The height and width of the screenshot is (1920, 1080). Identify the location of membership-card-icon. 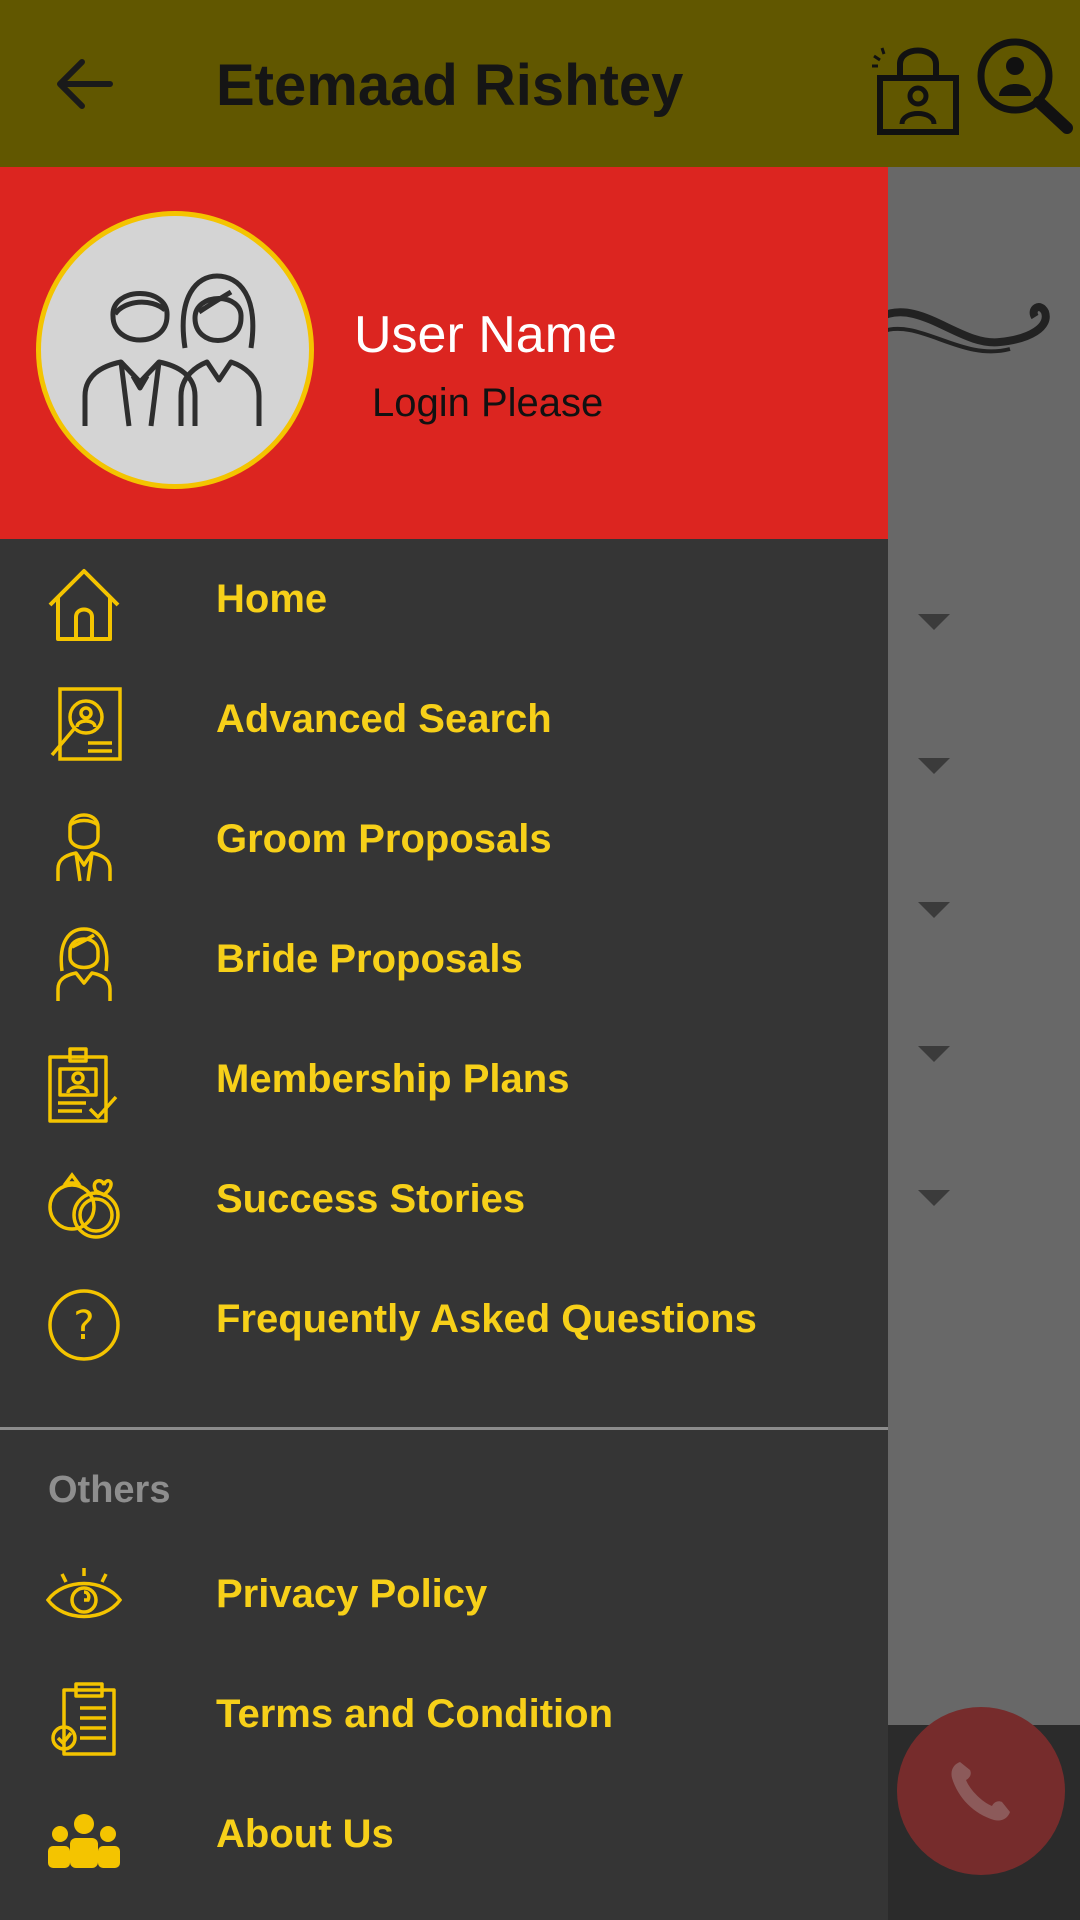
(83, 1085).